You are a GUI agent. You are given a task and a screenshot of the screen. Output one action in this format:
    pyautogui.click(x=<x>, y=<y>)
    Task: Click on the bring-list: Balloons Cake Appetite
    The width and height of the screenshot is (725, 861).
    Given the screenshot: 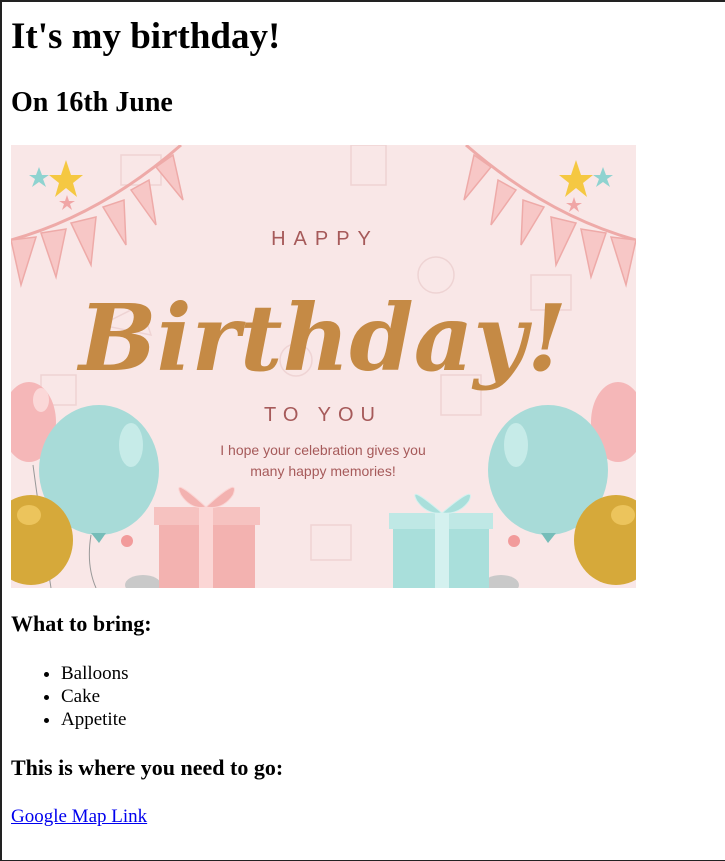 What is the action you would take?
    pyautogui.click(x=70, y=696)
    